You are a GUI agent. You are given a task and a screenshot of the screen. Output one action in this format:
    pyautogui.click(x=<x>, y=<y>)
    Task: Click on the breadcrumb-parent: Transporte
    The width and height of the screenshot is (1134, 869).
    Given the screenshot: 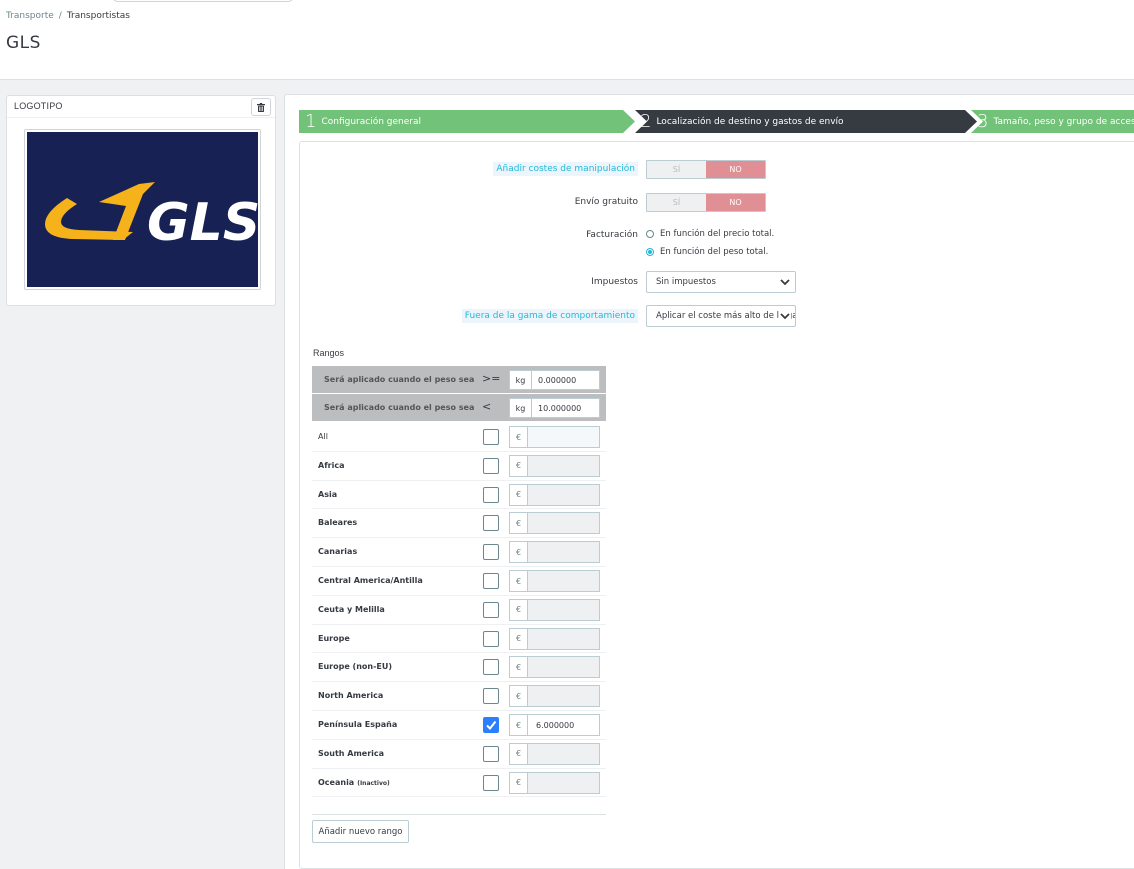 What is the action you would take?
    pyautogui.click(x=30, y=16)
    